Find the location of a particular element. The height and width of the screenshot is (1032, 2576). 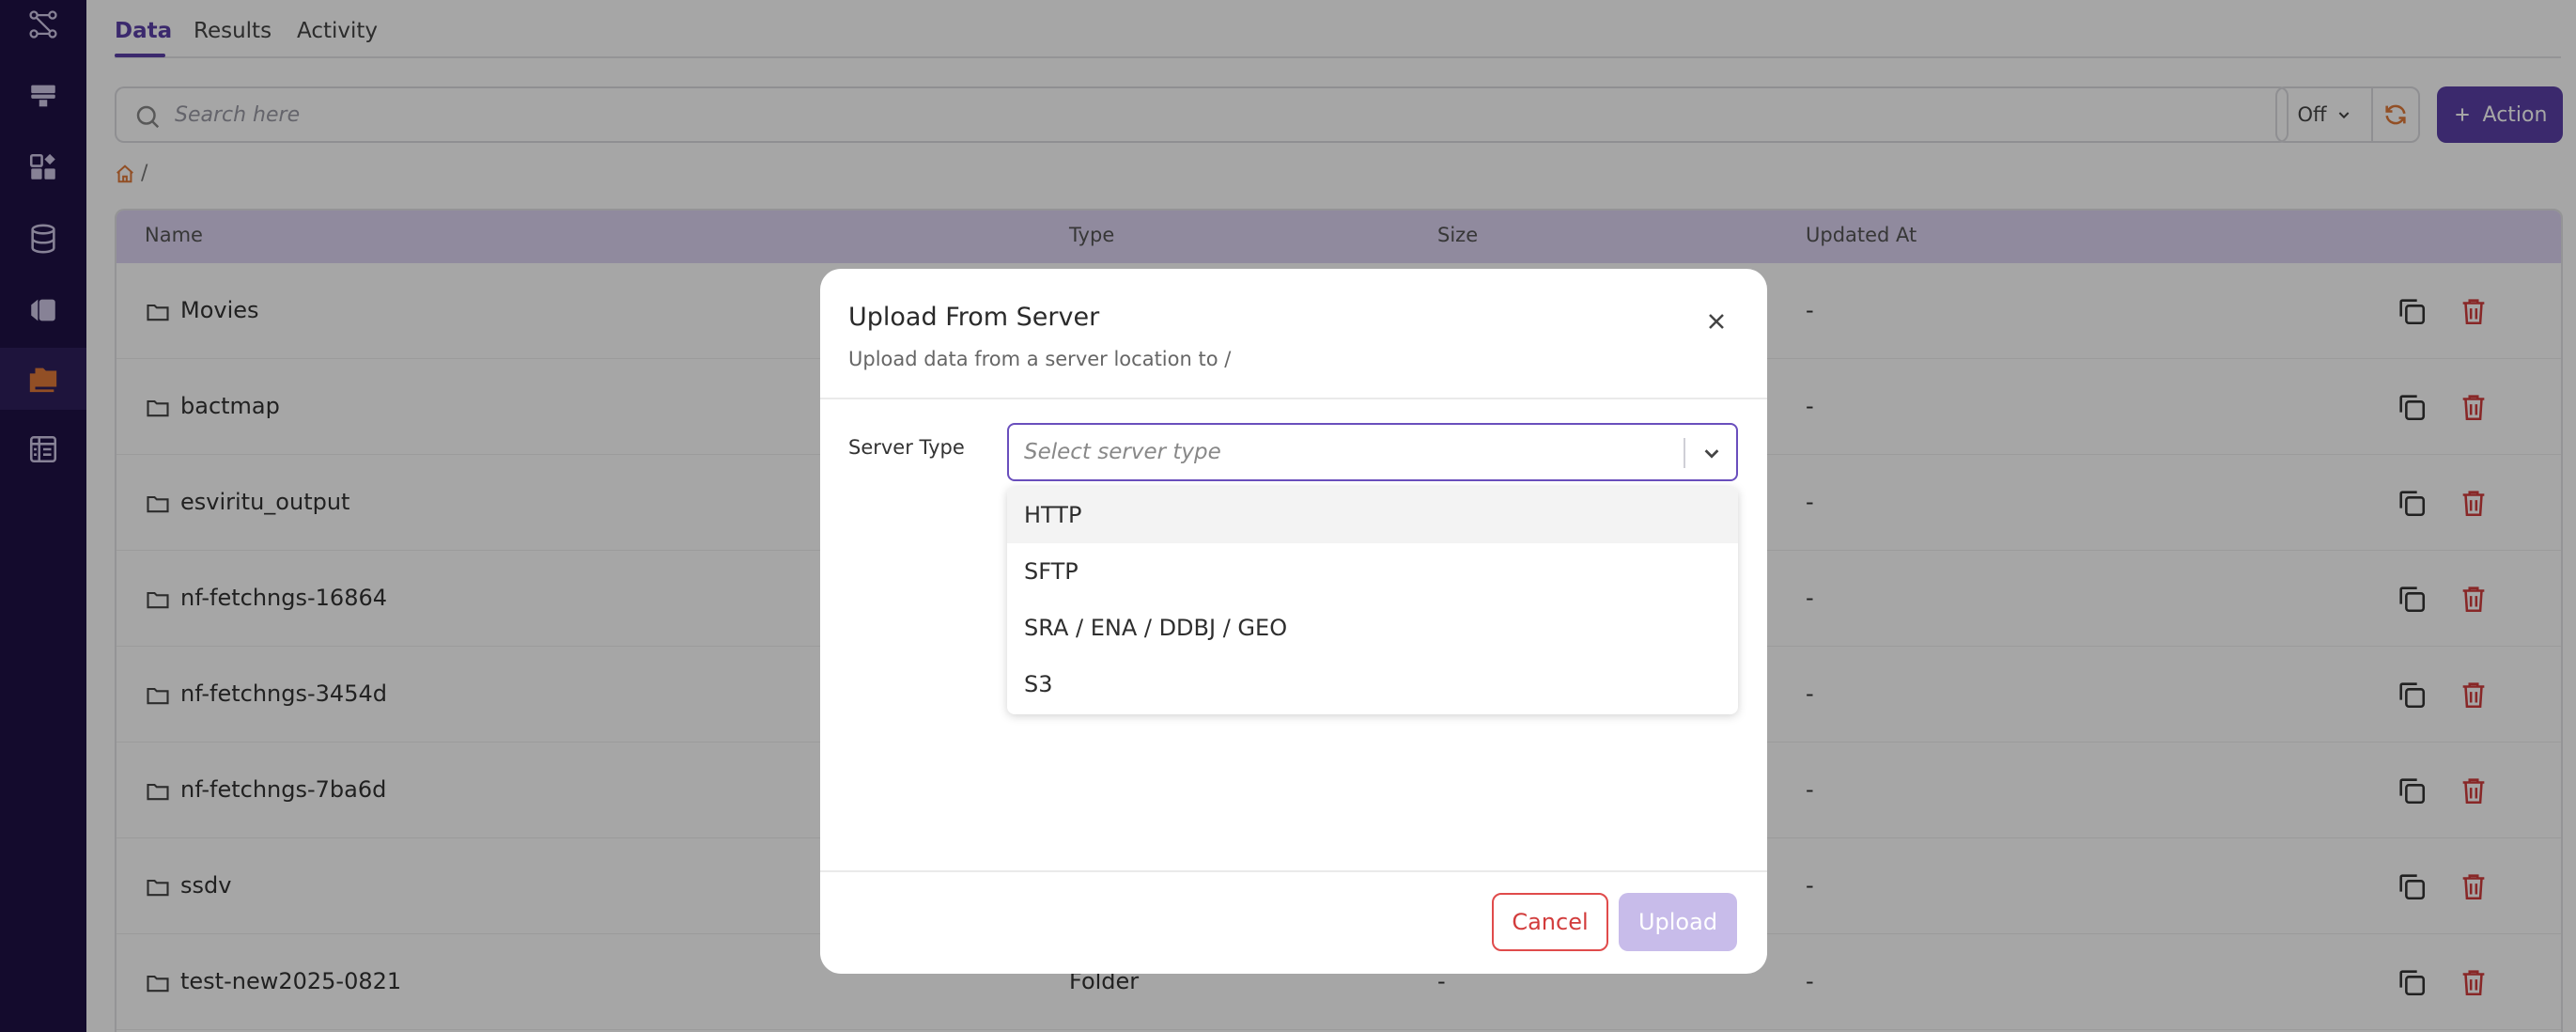

upload-button: Upload is located at coordinates (1678, 922).